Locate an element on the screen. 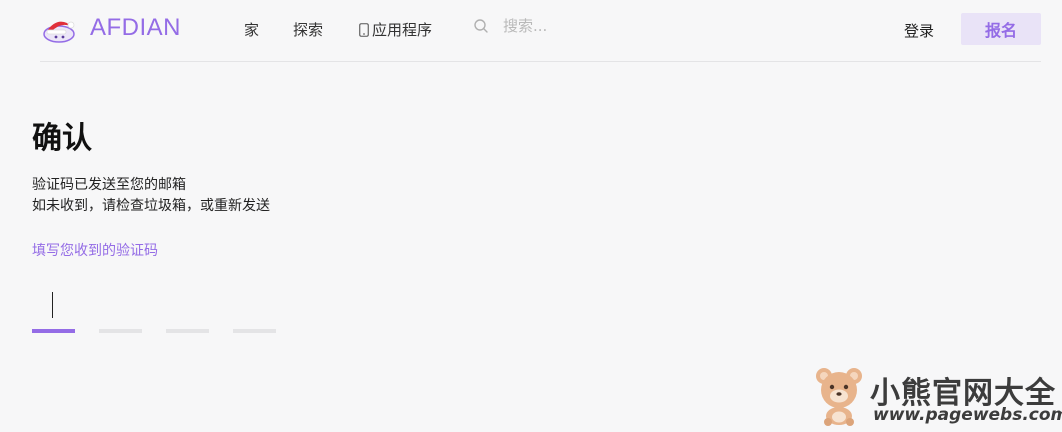 The image size is (1062, 432). nav-item-app: 应用程序 is located at coordinates (395, 29).